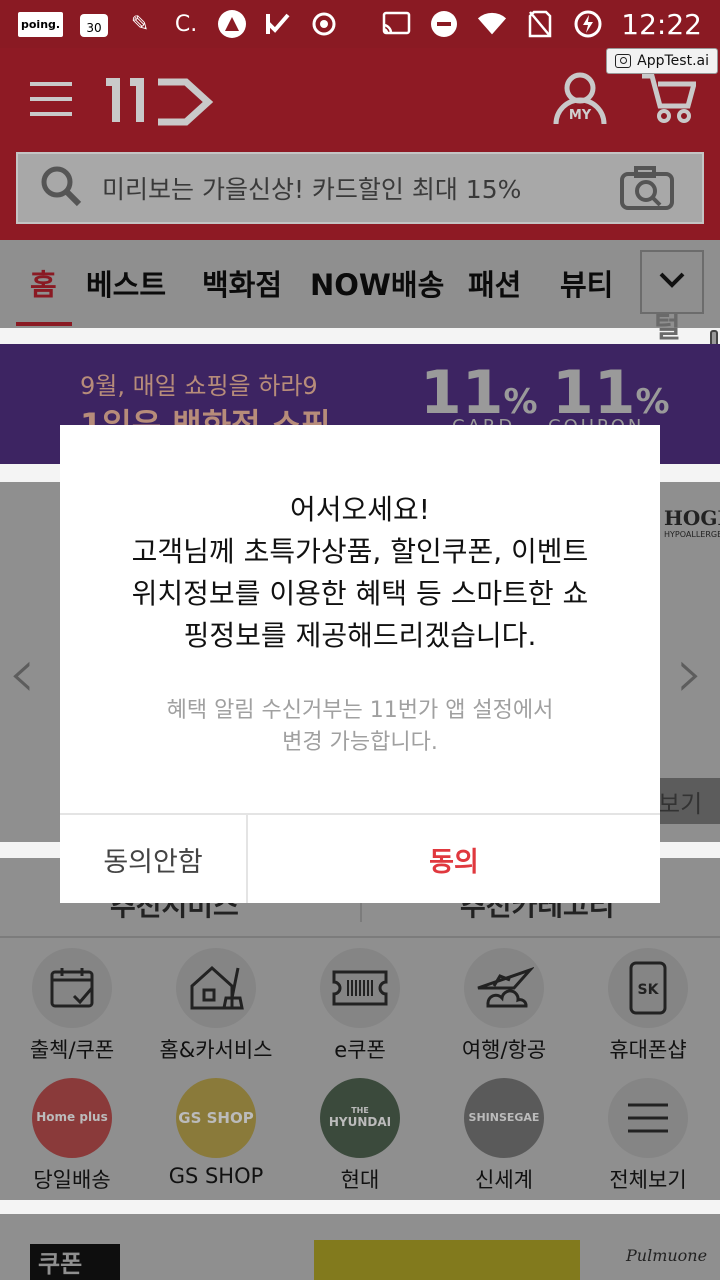  I want to click on tab-now-delivery: NOW배송, so click(377, 283).